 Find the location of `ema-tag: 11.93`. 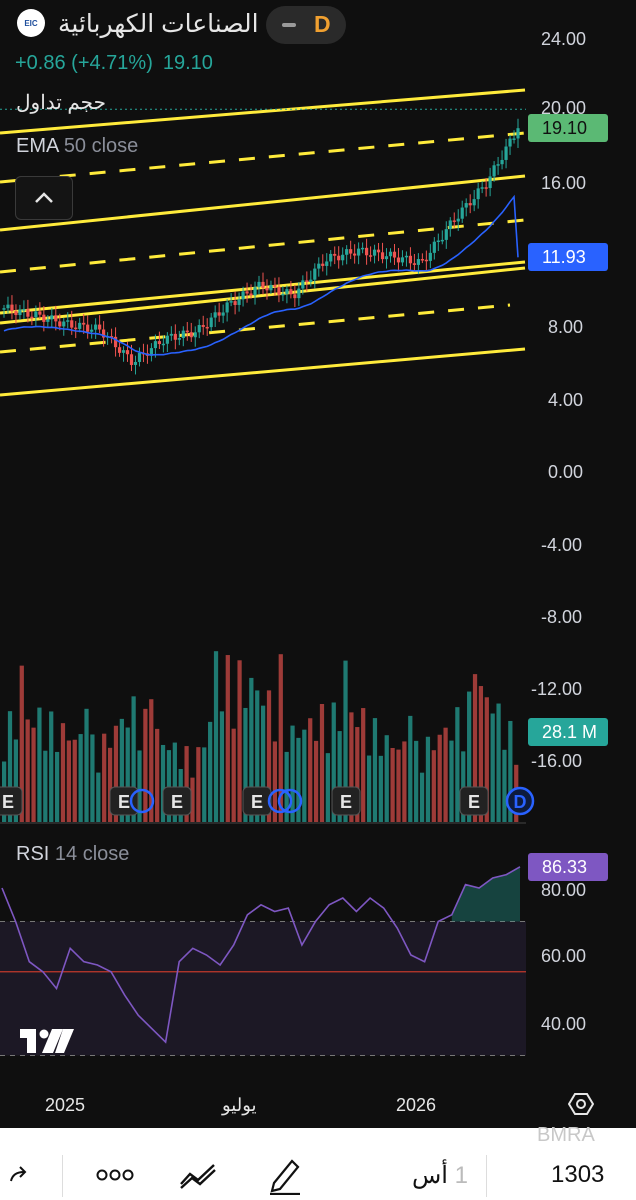

ema-tag: 11.93 is located at coordinates (568, 257).